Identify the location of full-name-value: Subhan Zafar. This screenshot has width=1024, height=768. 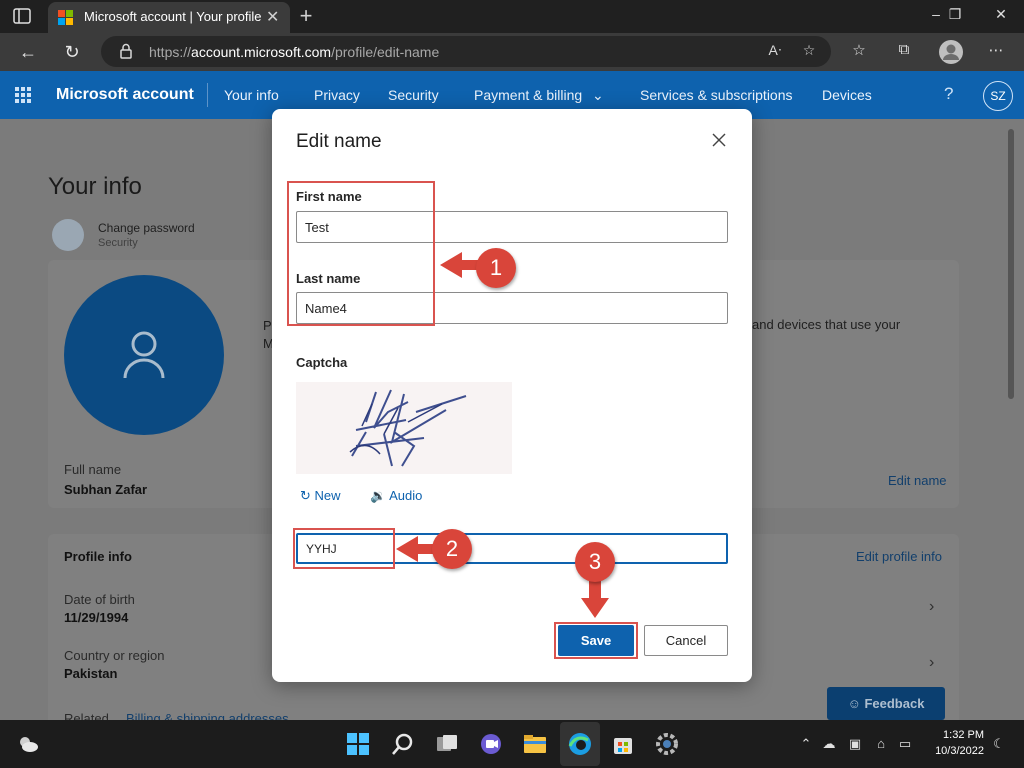
(106, 489).